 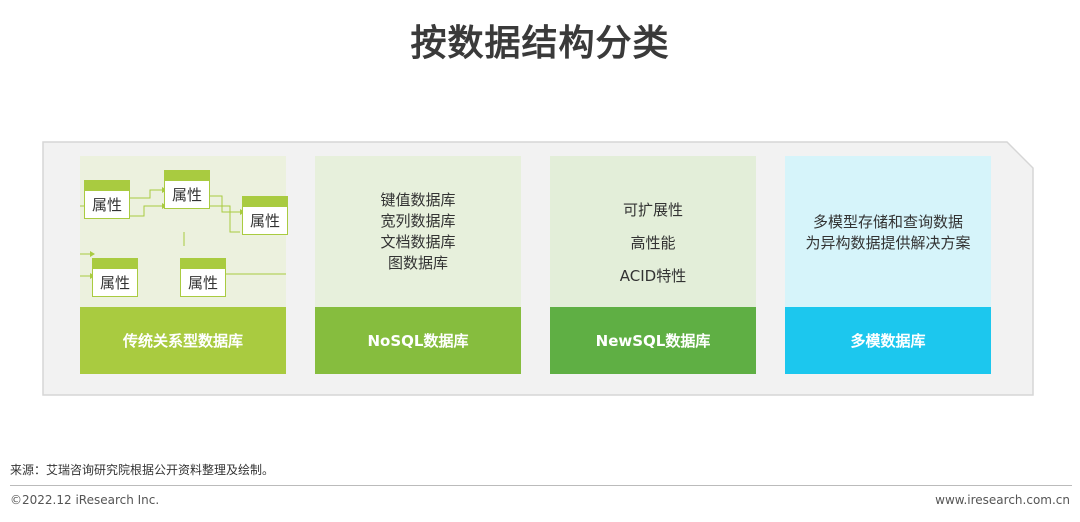 I want to click on card-newsql-db: 可扩展性 高性能 ACID特性 NewSQL数据库, so click(x=653, y=265).